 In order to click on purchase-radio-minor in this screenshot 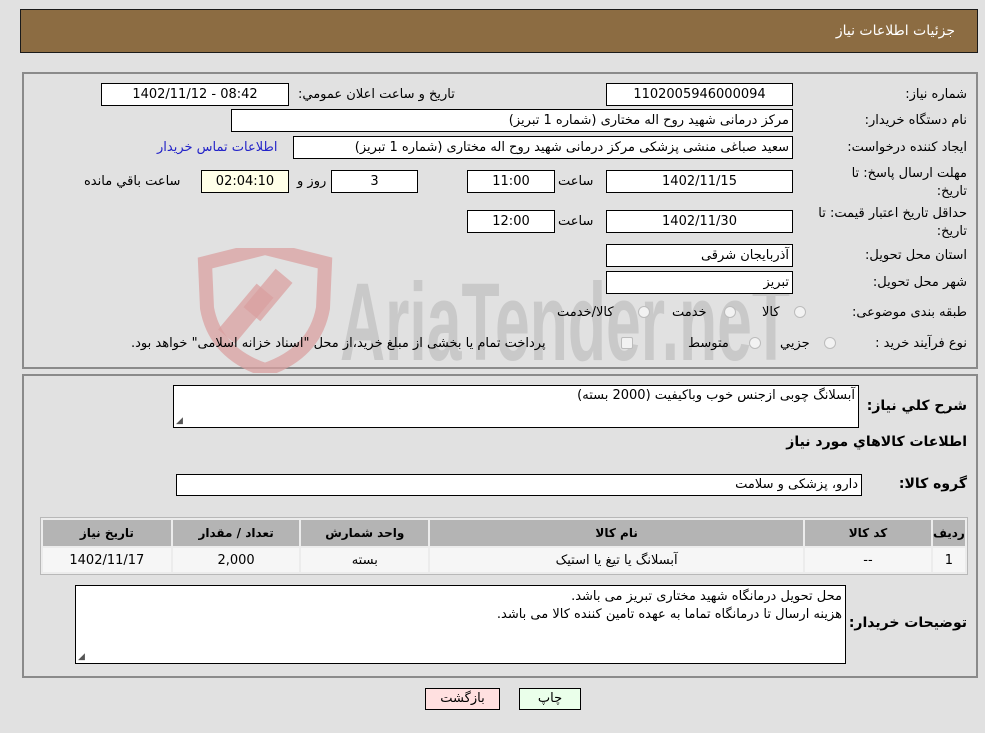, I will do `click(830, 343)`.